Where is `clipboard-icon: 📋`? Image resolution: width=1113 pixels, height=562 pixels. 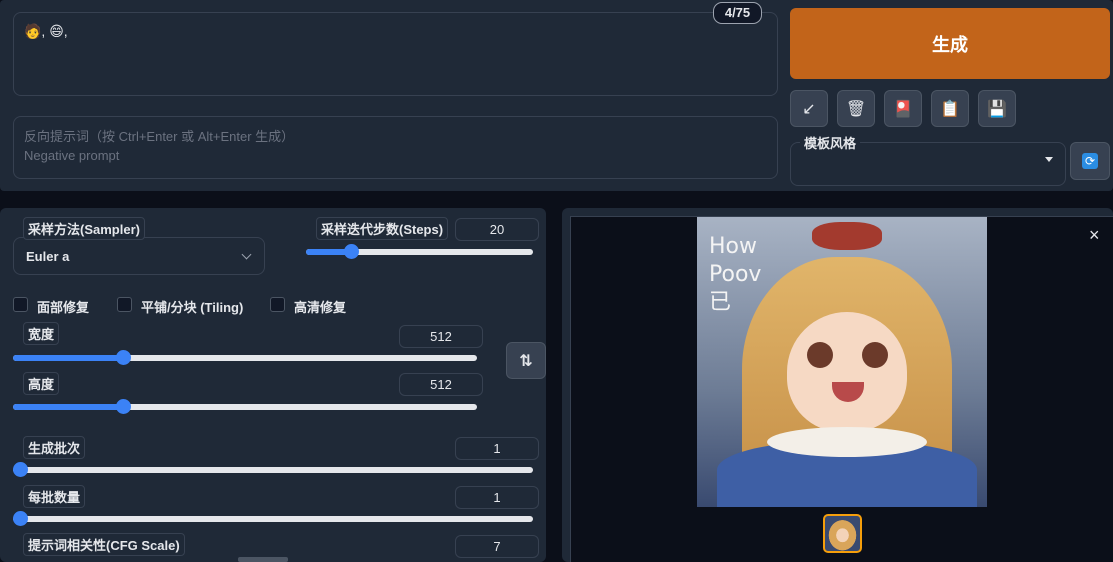 clipboard-icon: 📋 is located at coordinates (950, 109).